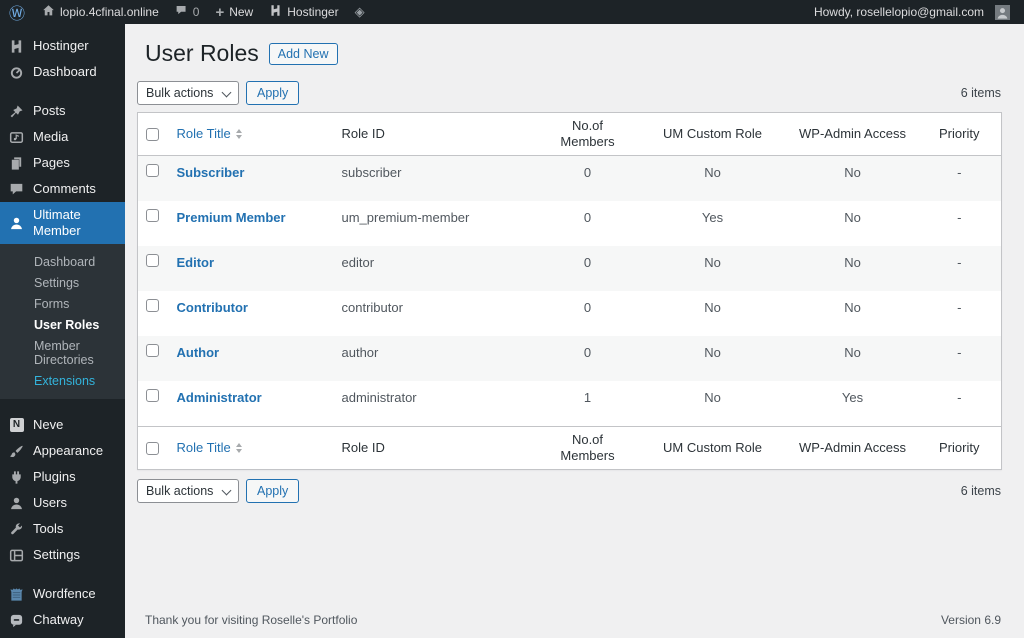 The width and height of the screenshot is (1024, 638). I want to click on sidebar-item-wordfence: Wordfence, so click(62, 594).